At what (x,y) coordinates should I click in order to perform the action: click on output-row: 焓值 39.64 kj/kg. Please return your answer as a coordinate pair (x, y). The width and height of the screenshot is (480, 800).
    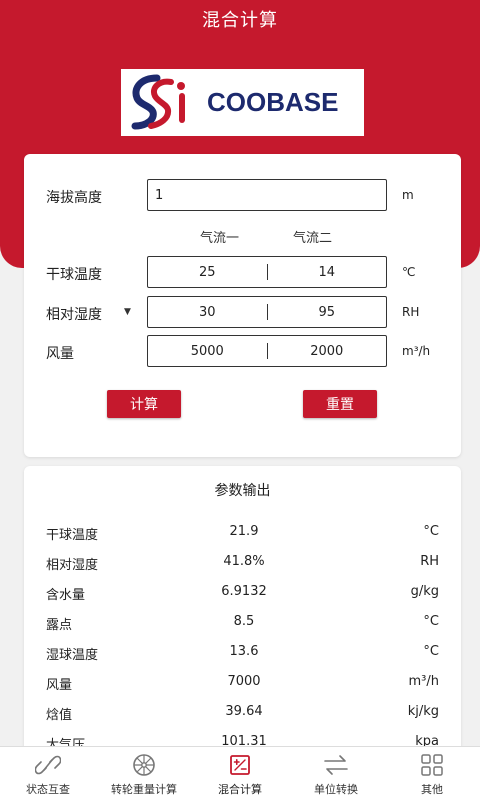
    Looking at the image, I should click on (242, 714).